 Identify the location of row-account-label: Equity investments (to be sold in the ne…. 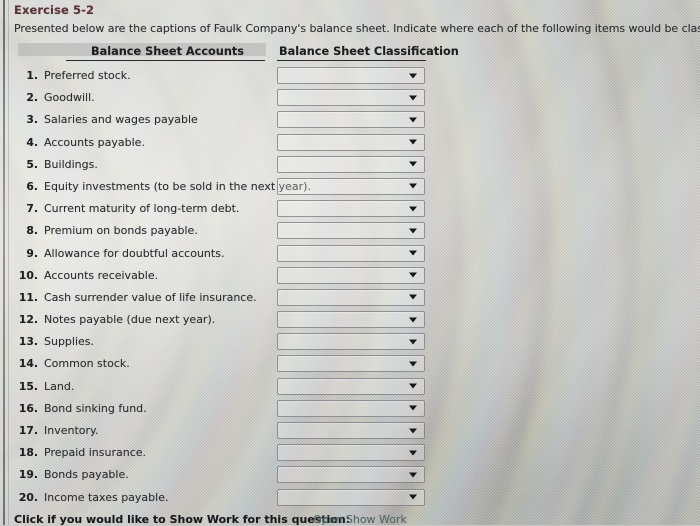
(177, 186).